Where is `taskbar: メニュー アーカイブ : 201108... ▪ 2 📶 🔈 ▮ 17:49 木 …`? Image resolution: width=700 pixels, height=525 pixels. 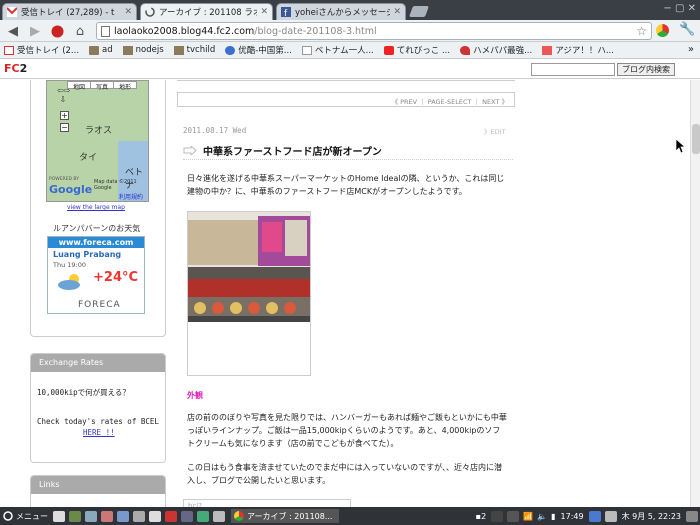 taskbar: メニュー アーカイブ : 201108... ▪ 2 📶 🔈 ▮ 17:49 木 … is located at coordinates (350, 516).